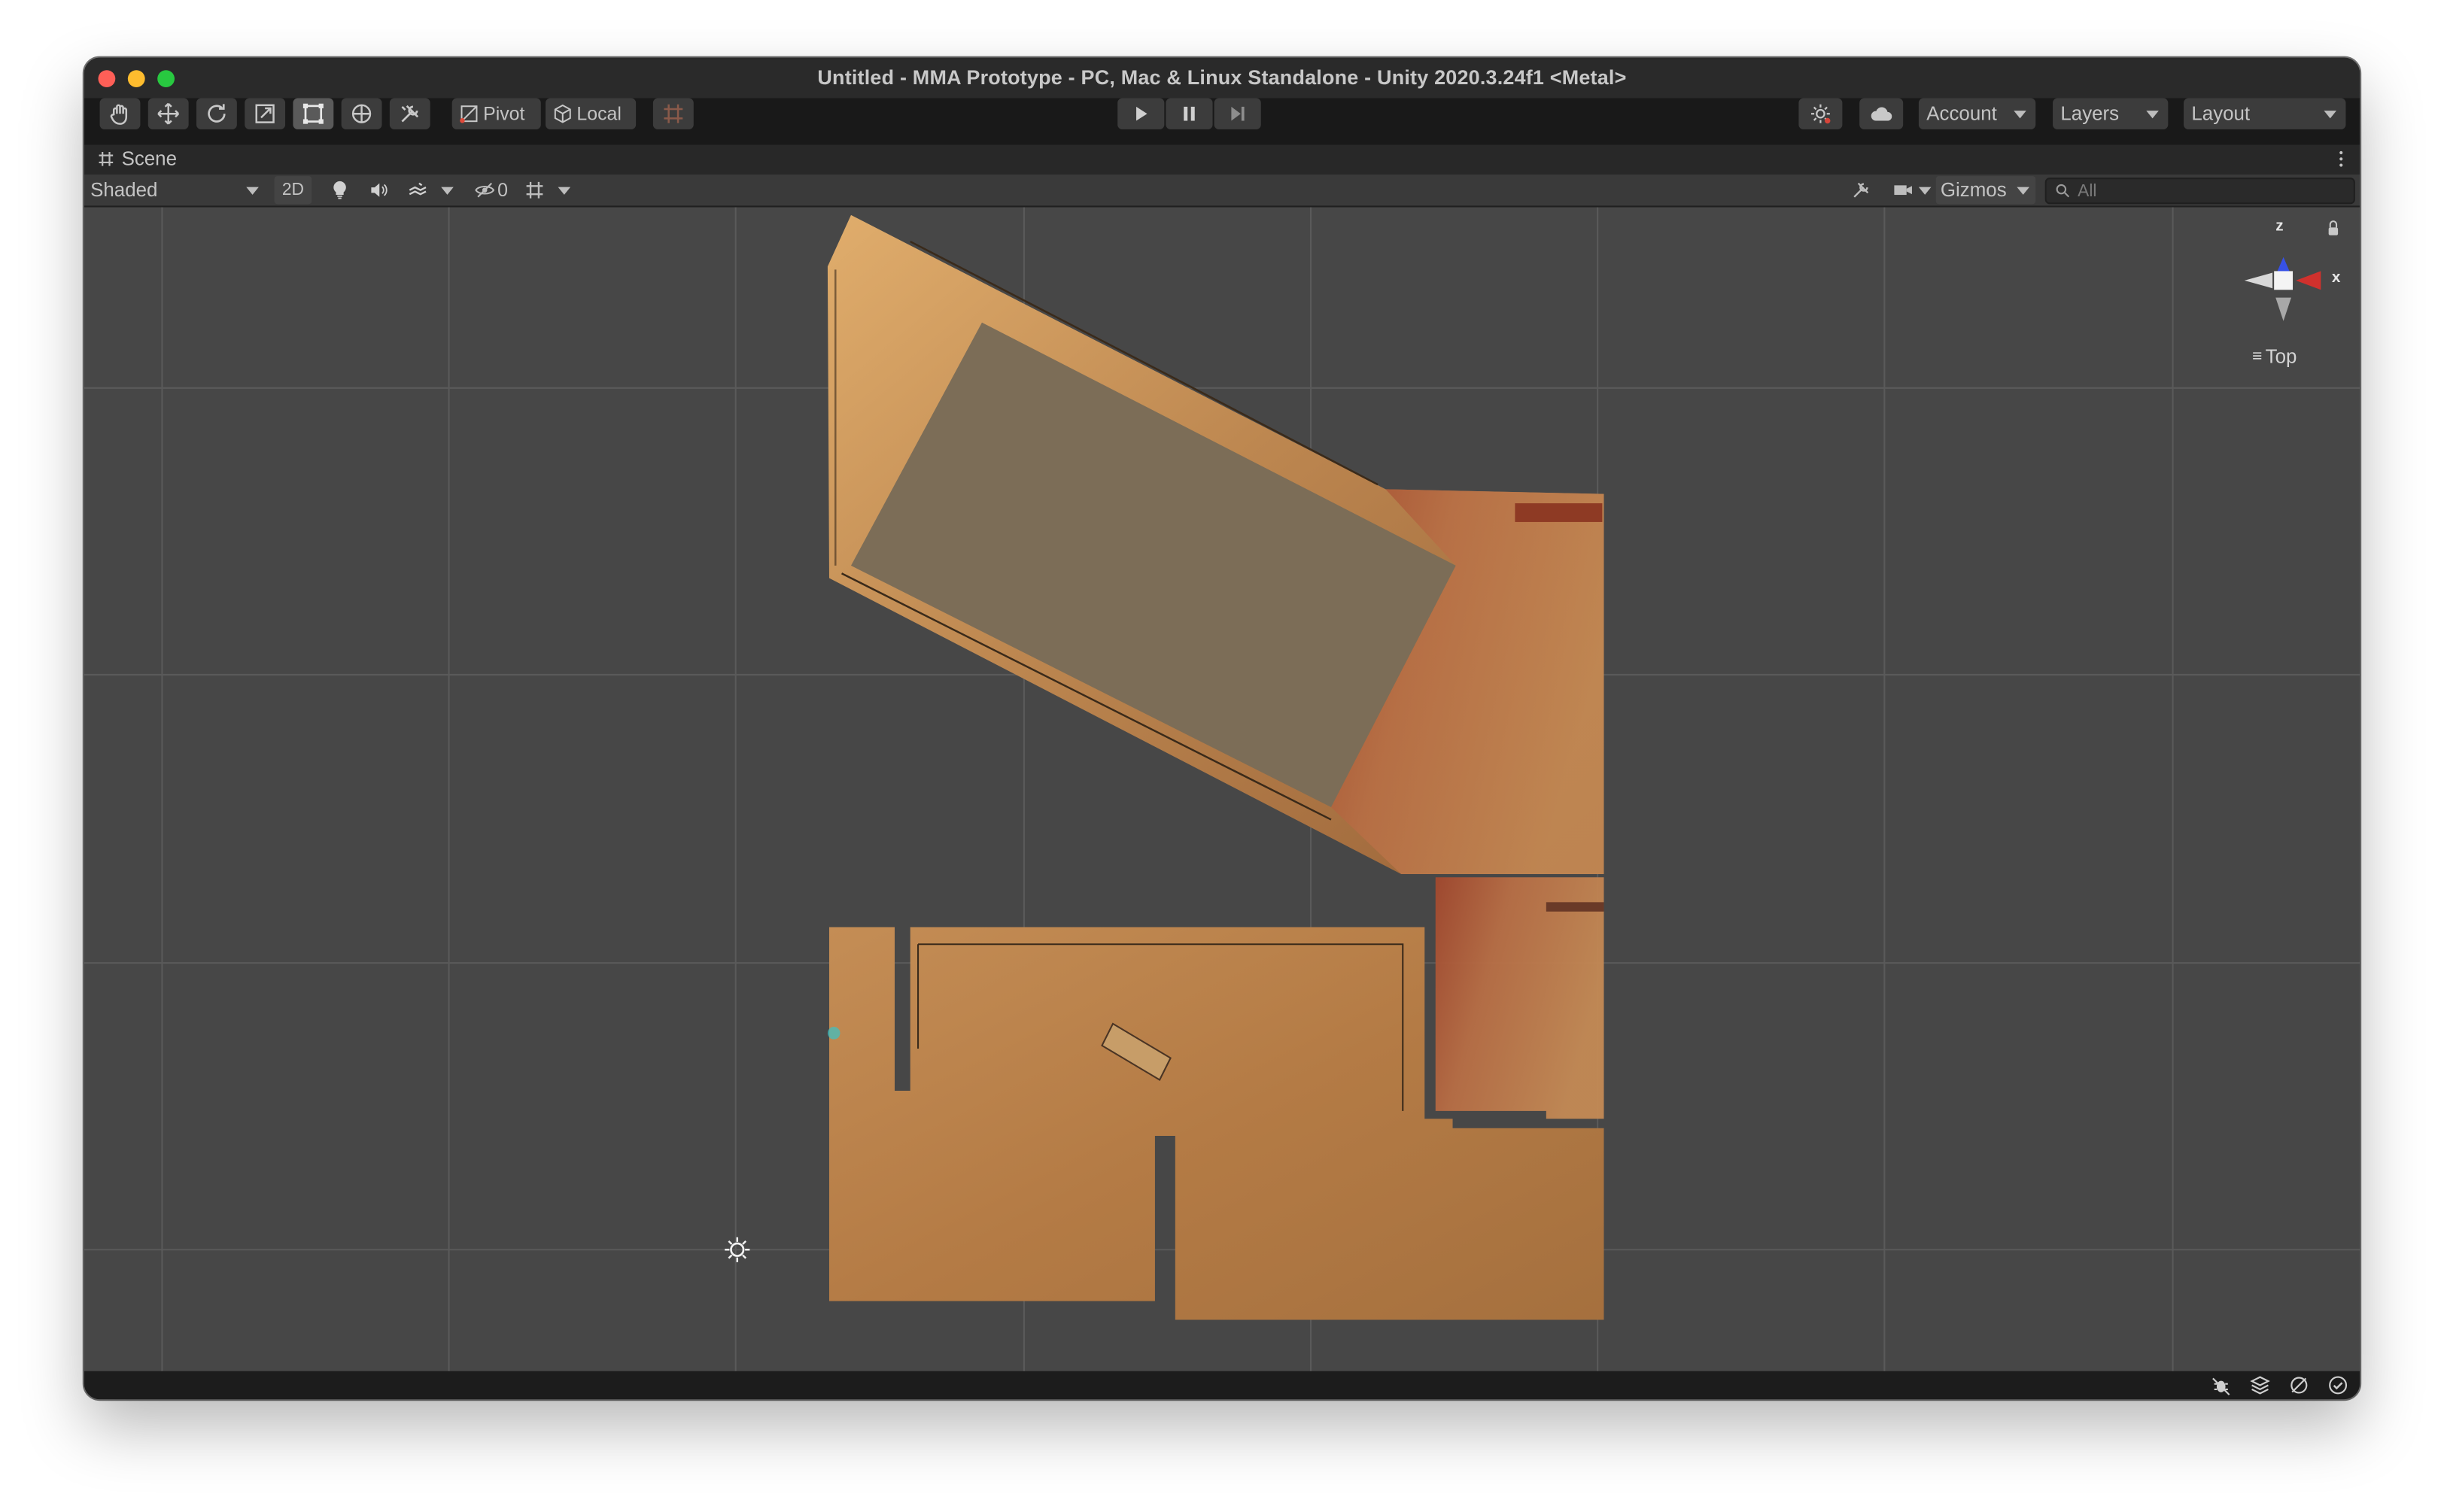  I want to click on tab-scene: Scene, so click(136, 159).